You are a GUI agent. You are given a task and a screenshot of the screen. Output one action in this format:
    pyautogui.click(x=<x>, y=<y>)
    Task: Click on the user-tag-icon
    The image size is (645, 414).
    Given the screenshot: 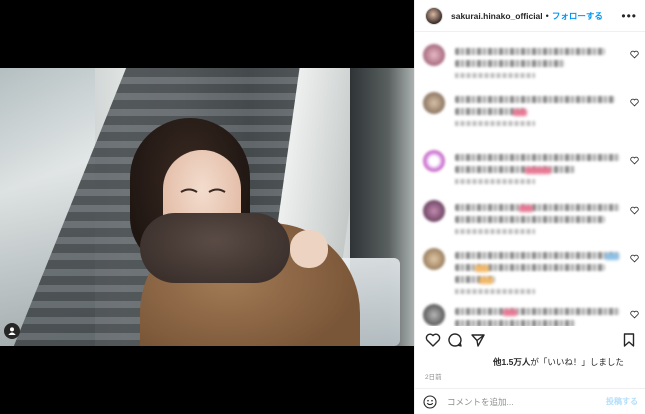 What is the action you would take?
    pyautogui.click(x=12, y=331)
    